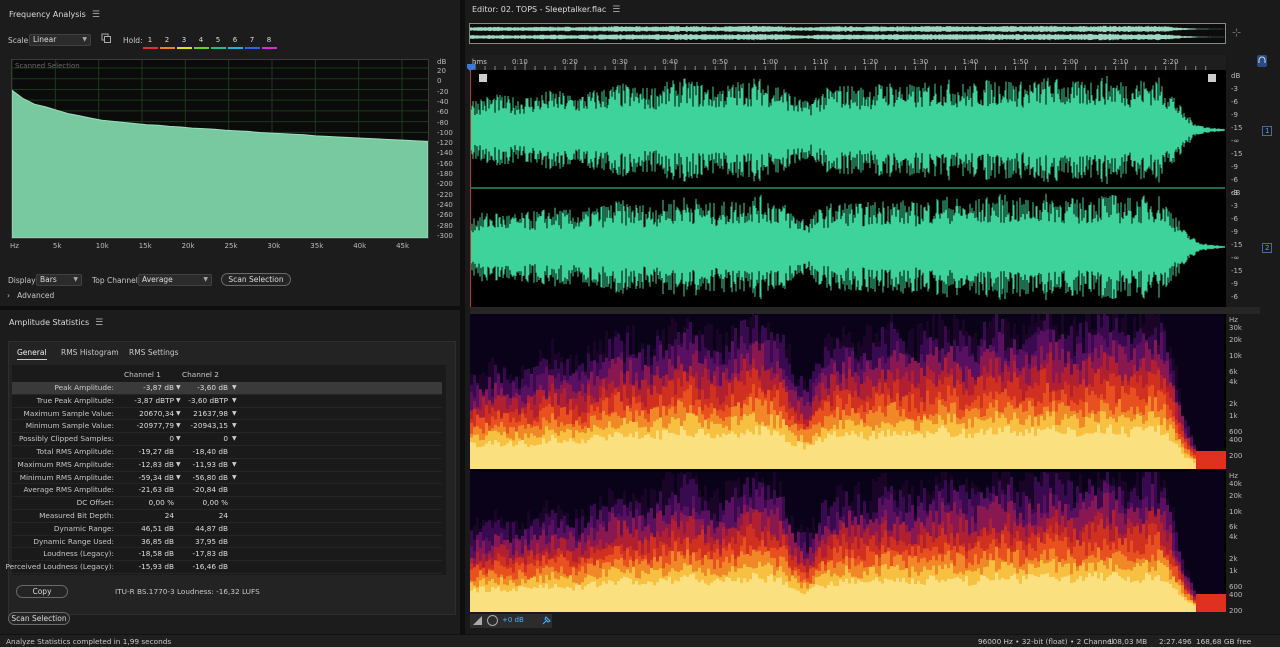  Describe the element at coordinates (90, 352) in the screenshot. I see `tab-rms-histogram: RMS Histogram` at that location.